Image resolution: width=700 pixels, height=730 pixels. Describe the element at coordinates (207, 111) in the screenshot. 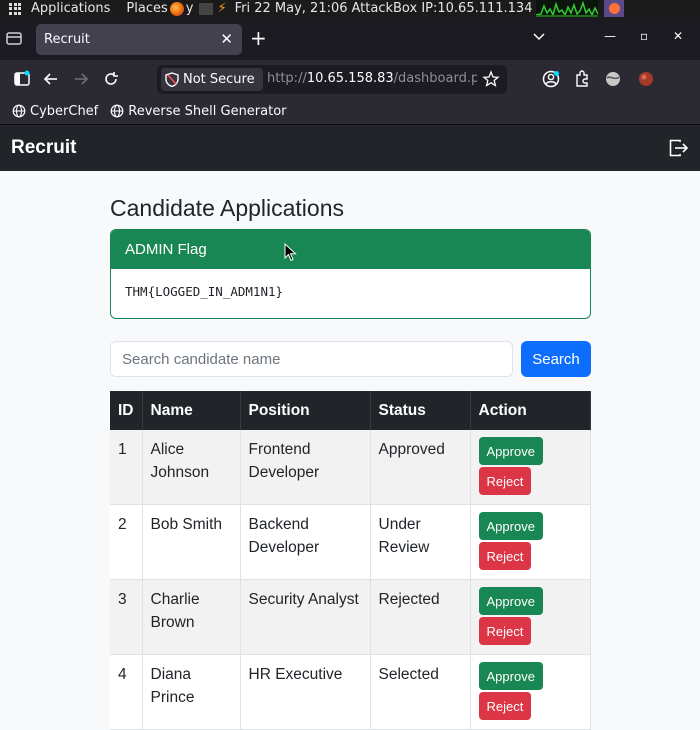

I see `bookmark-label: Reverse Shell Generator` at that location.